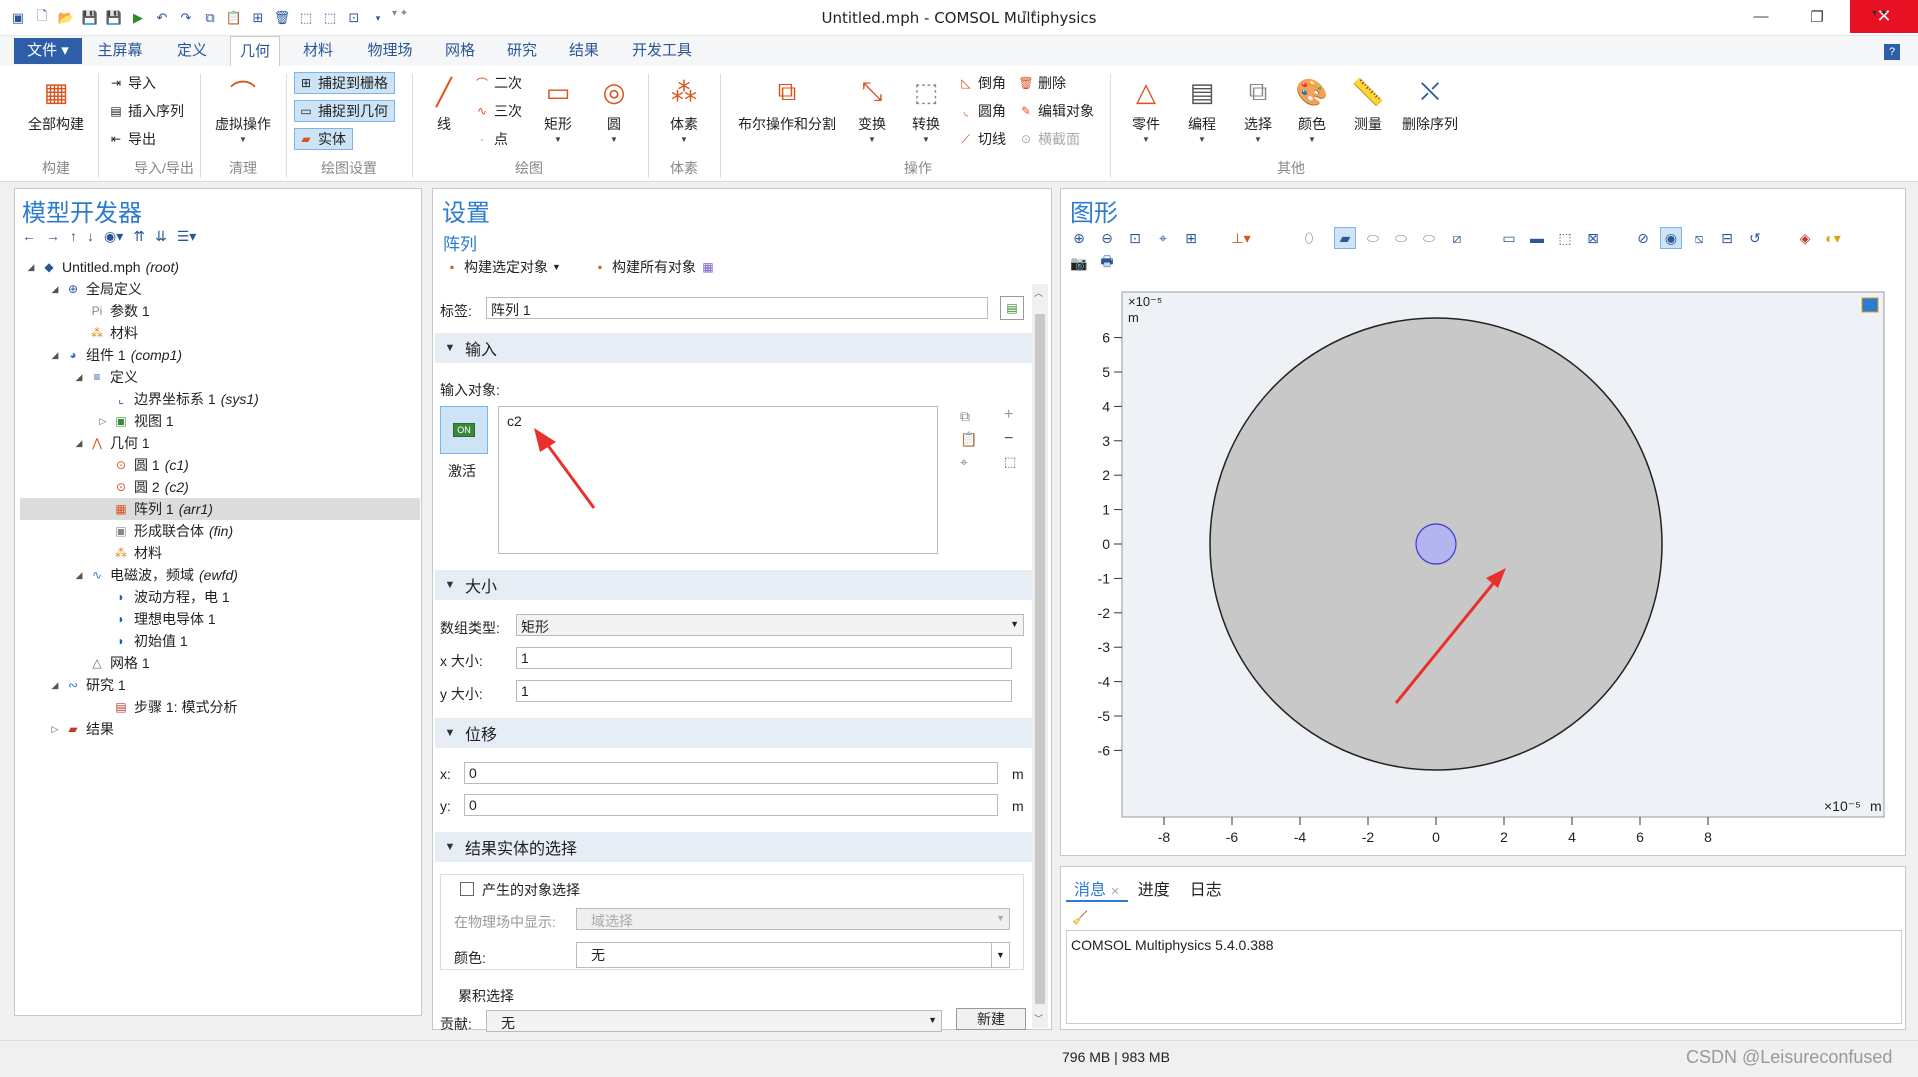 This screenshot has height=1077, width=1918. Describe the element at coordinates (1401, 238) in the screenshot. I see `select-edges-icon: ⬭` at that location.